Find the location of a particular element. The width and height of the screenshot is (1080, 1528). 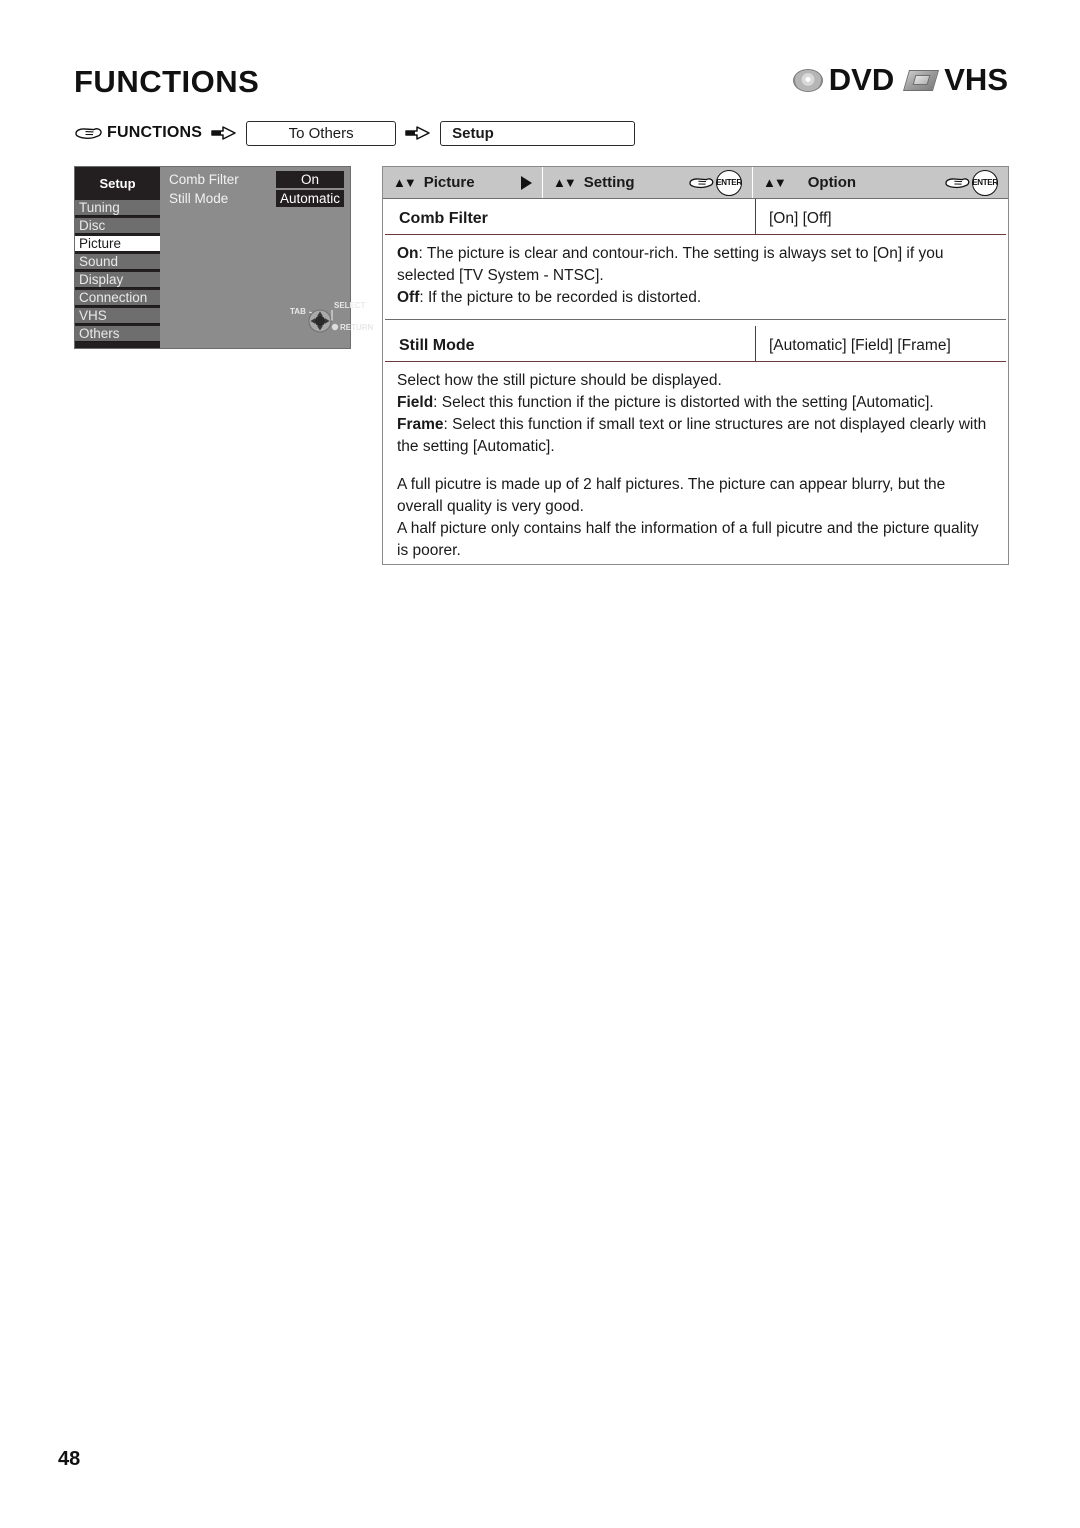

breadcrumb-step-to-others-label: To Others is located at coordinates (321, 133).